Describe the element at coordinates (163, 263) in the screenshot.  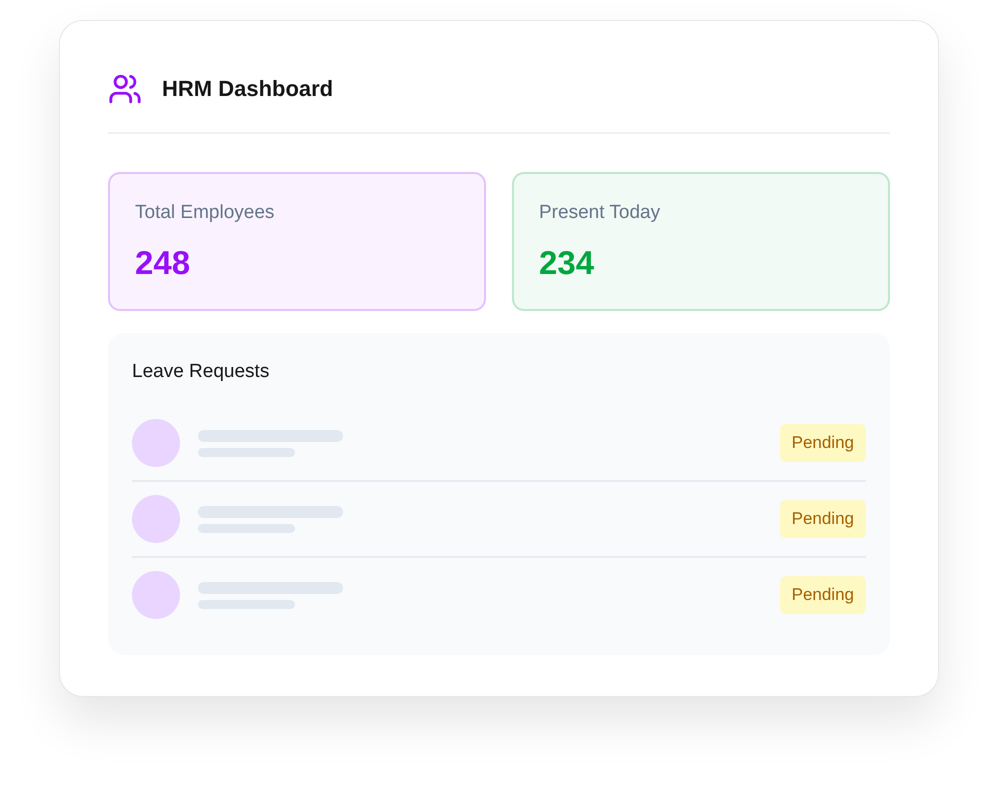
I see `stat-value: 248` at that location.